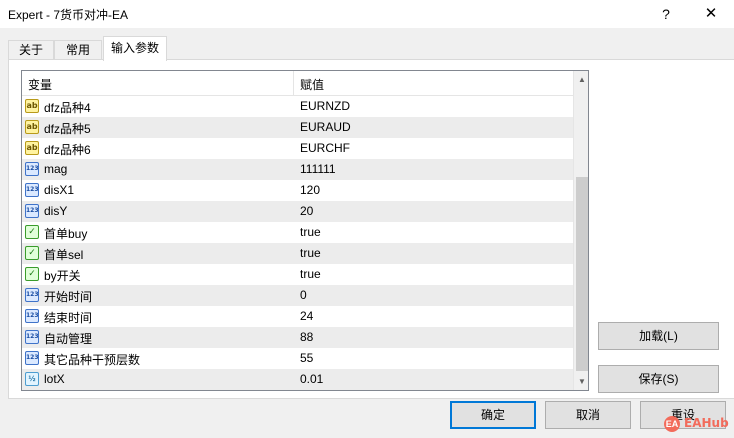 Image resolution: width=734 pixels, height=438 pixels. Describe the element at coordinates (493, 415) in the screenshot. I see `ok-button: 确定` at that location.